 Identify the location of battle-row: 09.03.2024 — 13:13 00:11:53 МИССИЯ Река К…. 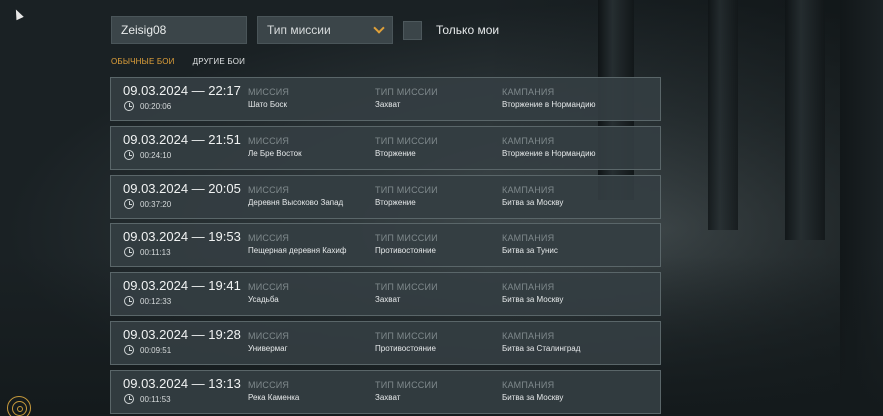
(385, 391).